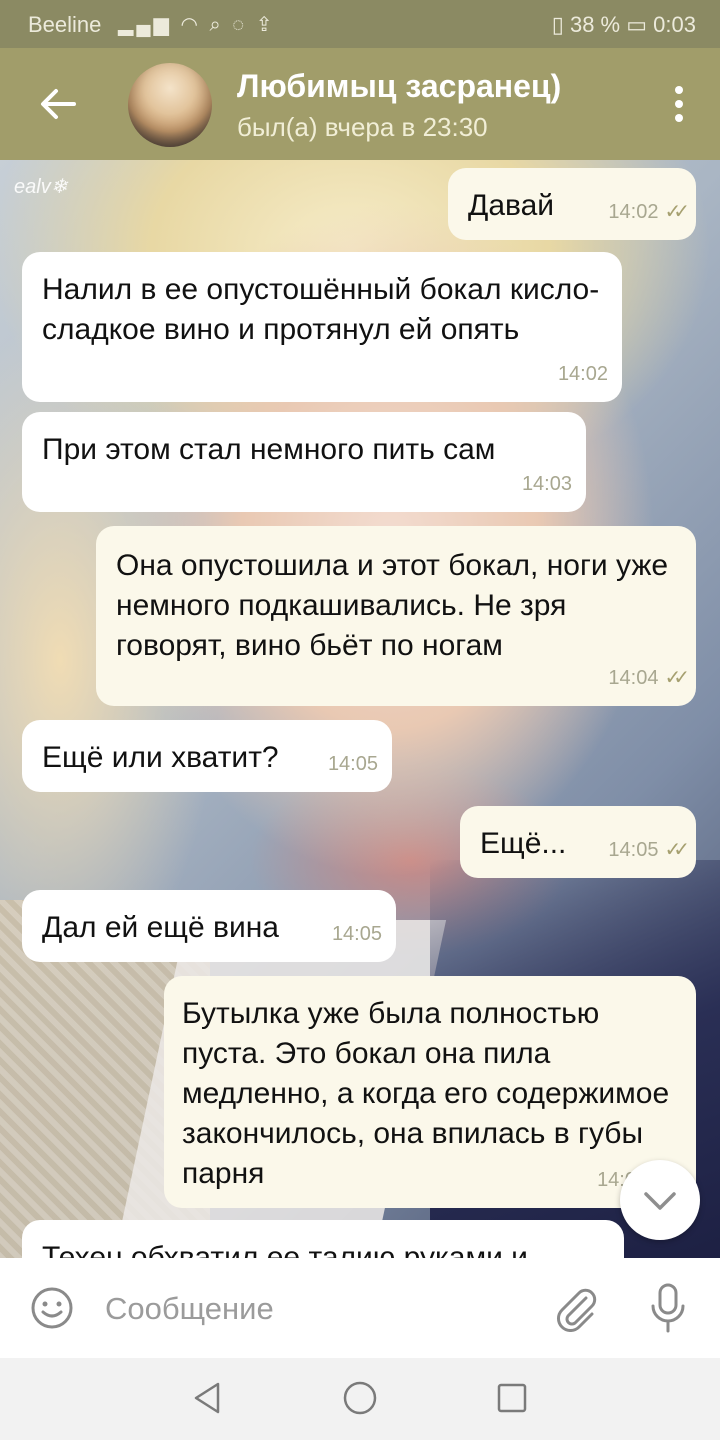 This screenshot has width=720, height=1440. I want to click on vibrate-icon: ▯, so click(557, 24).